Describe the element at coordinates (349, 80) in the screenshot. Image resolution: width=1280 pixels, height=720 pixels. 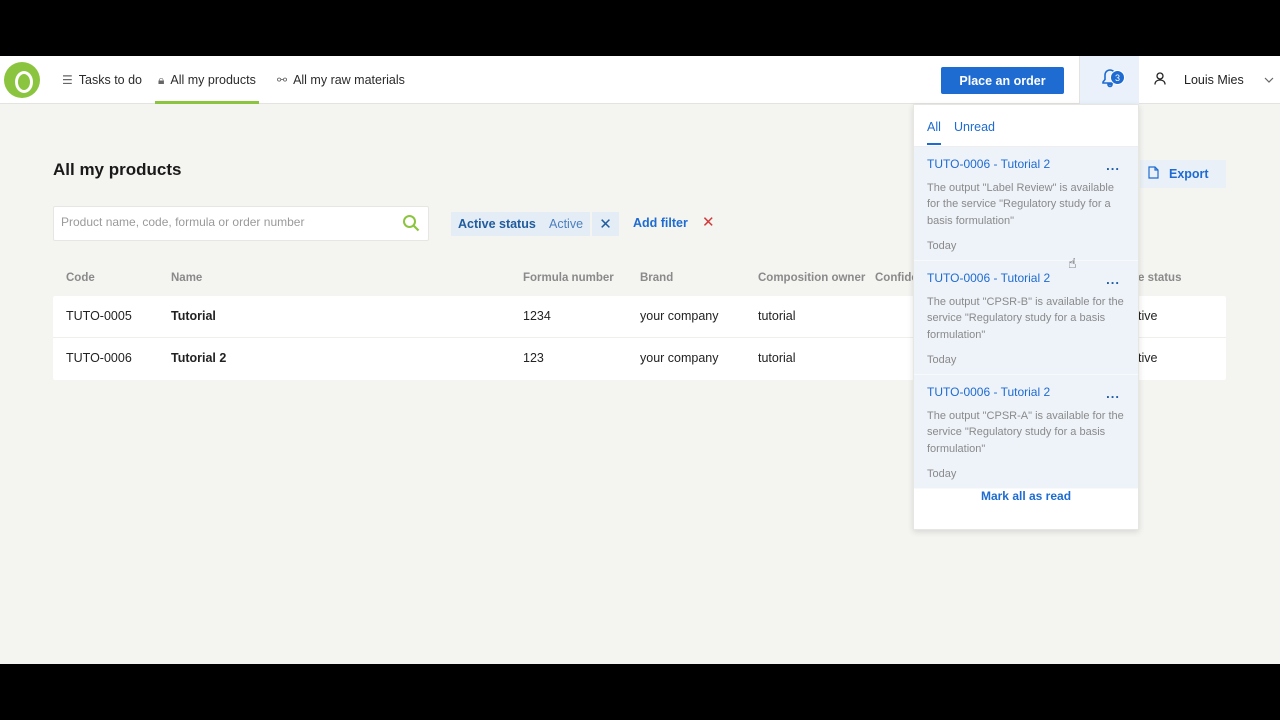
I see `nav-raw-materials-label: All my raw materials` at that location.